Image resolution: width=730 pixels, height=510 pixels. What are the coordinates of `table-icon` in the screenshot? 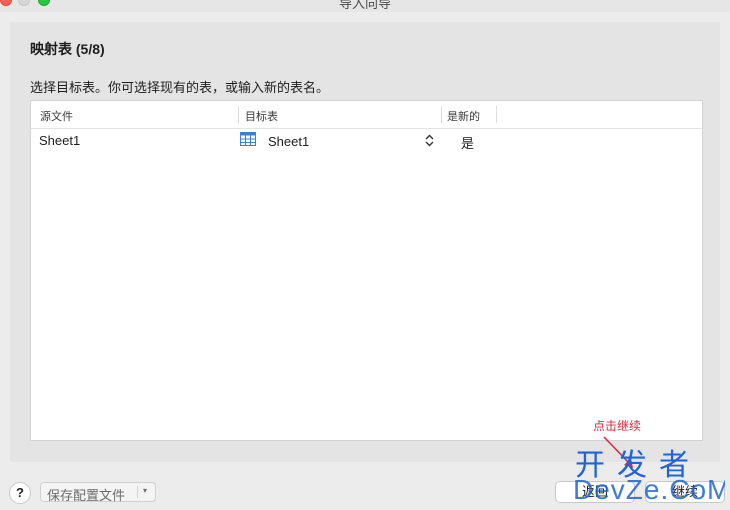 It's located at (248, 141).